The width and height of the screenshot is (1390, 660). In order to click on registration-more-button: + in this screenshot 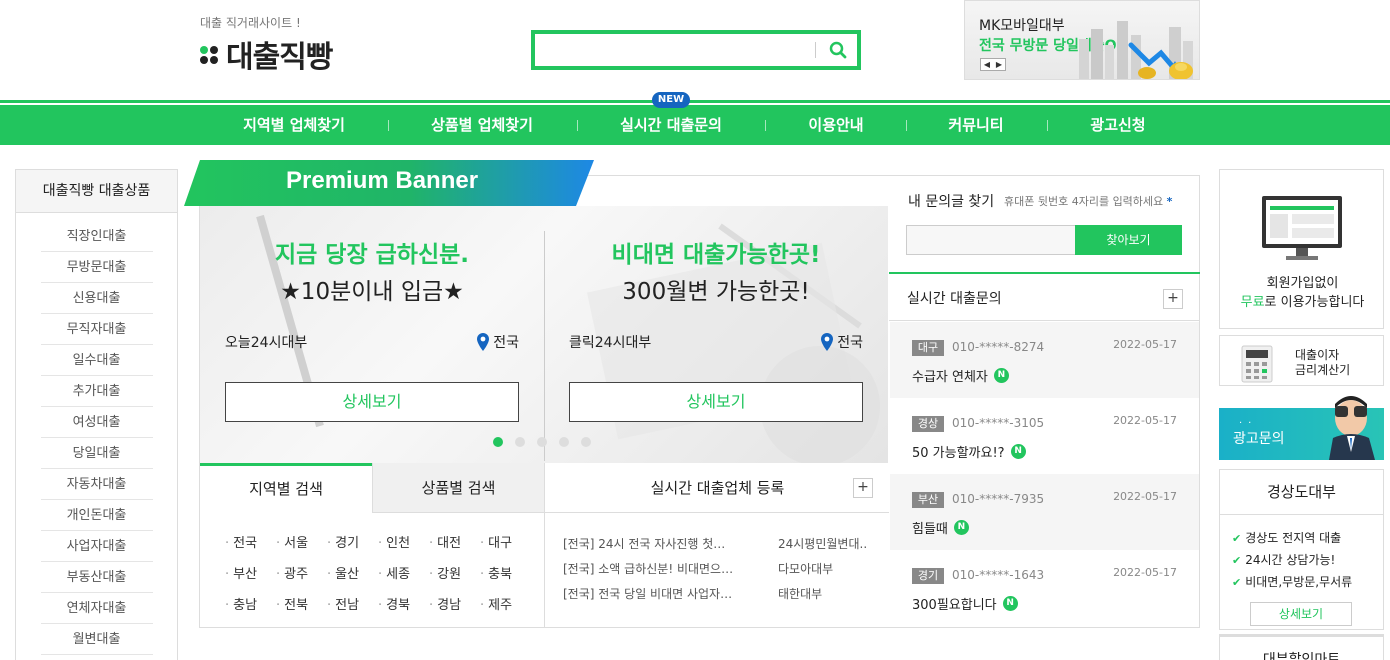, I will do `click(863, 488)`.